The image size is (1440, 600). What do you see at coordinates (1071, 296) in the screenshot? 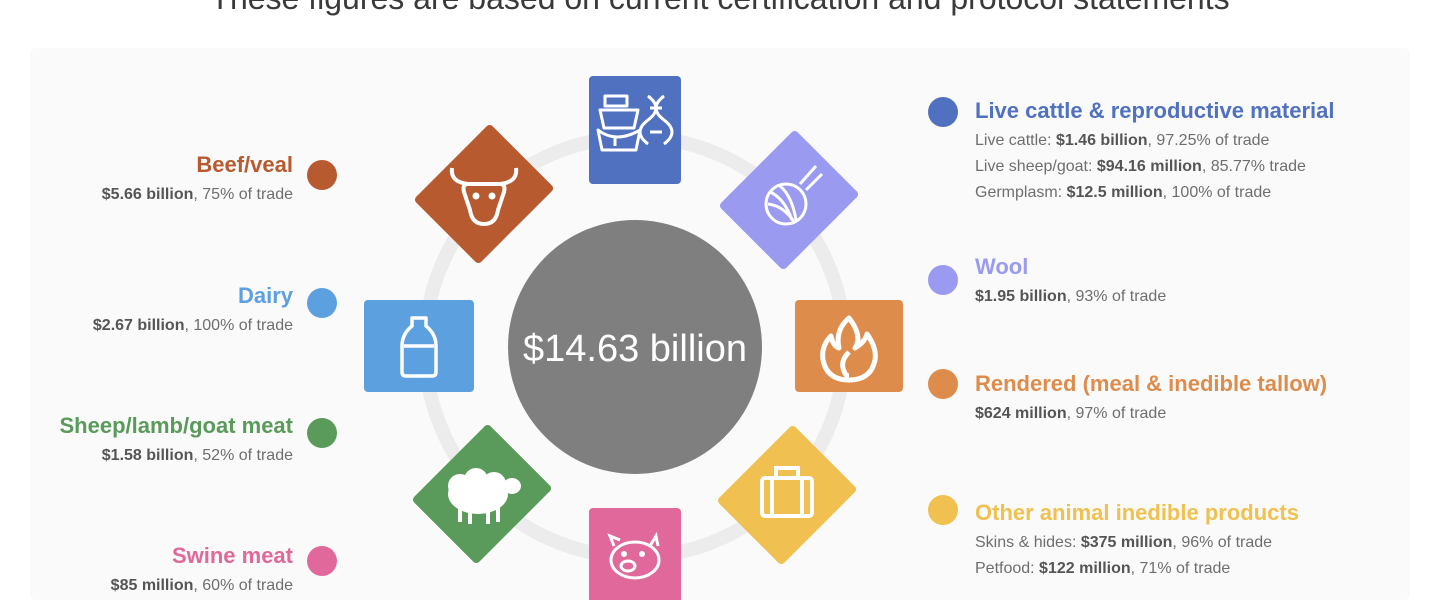
I see `legend-line: $1.95 billion, 93% of trade` at bounding box center [1071, 296].